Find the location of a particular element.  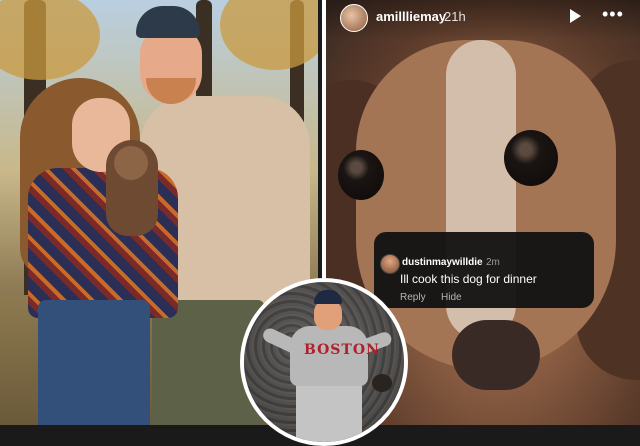

player-face is located at coordinates (328, 315).